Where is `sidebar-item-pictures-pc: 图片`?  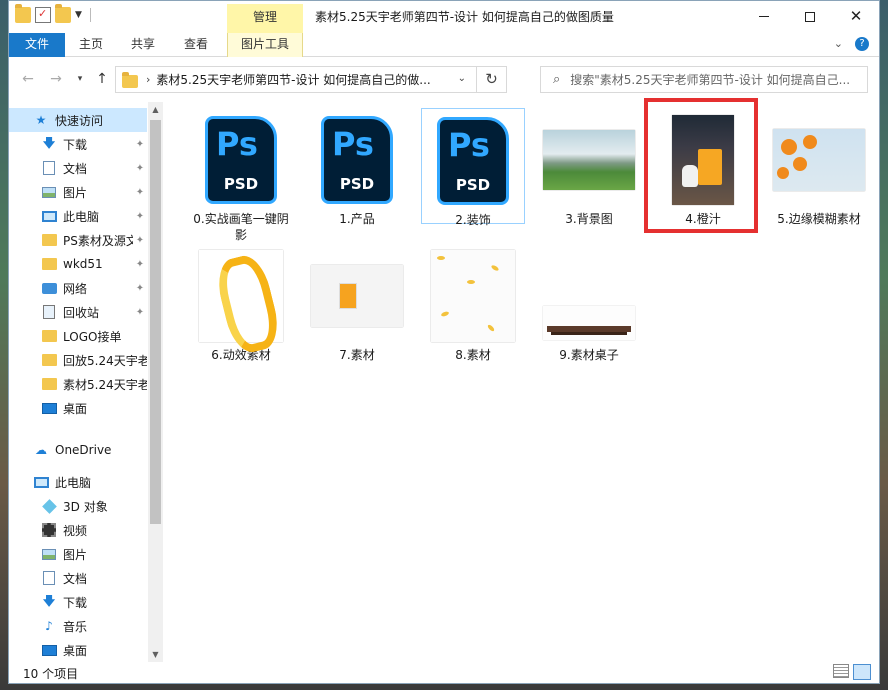
sidebar-item-pictures-pc: 图片 is located at coordinates (78, 554).